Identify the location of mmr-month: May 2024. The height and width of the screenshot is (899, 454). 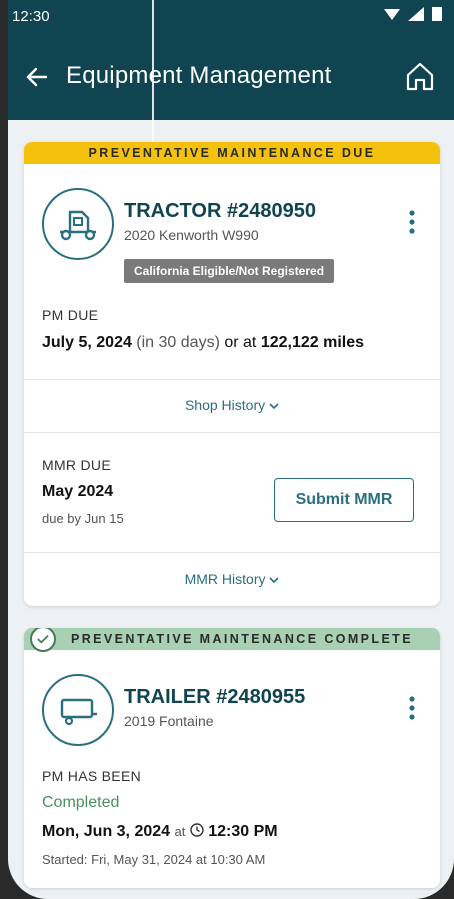
(77, 492).